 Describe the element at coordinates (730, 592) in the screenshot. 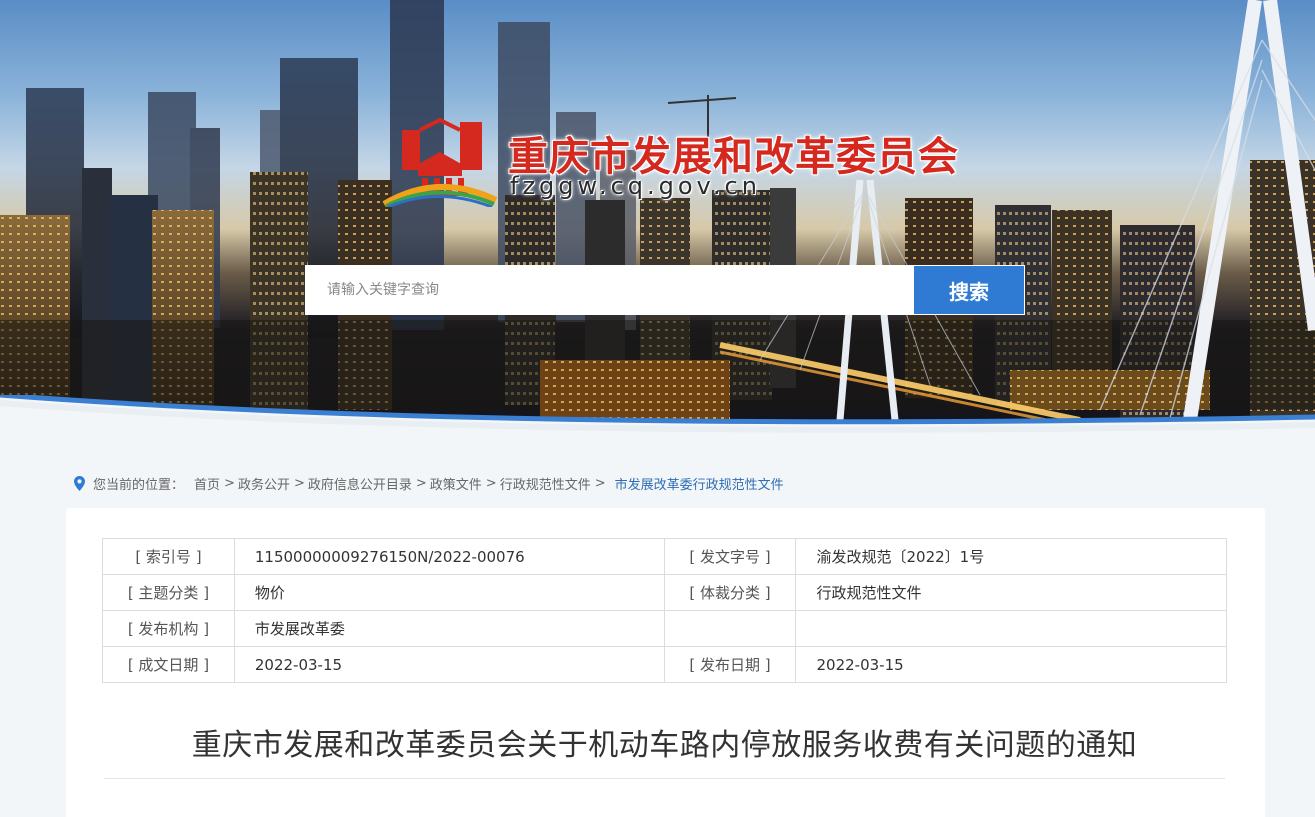

I see `genre-label: [ 体裁分类 ]` at that location.